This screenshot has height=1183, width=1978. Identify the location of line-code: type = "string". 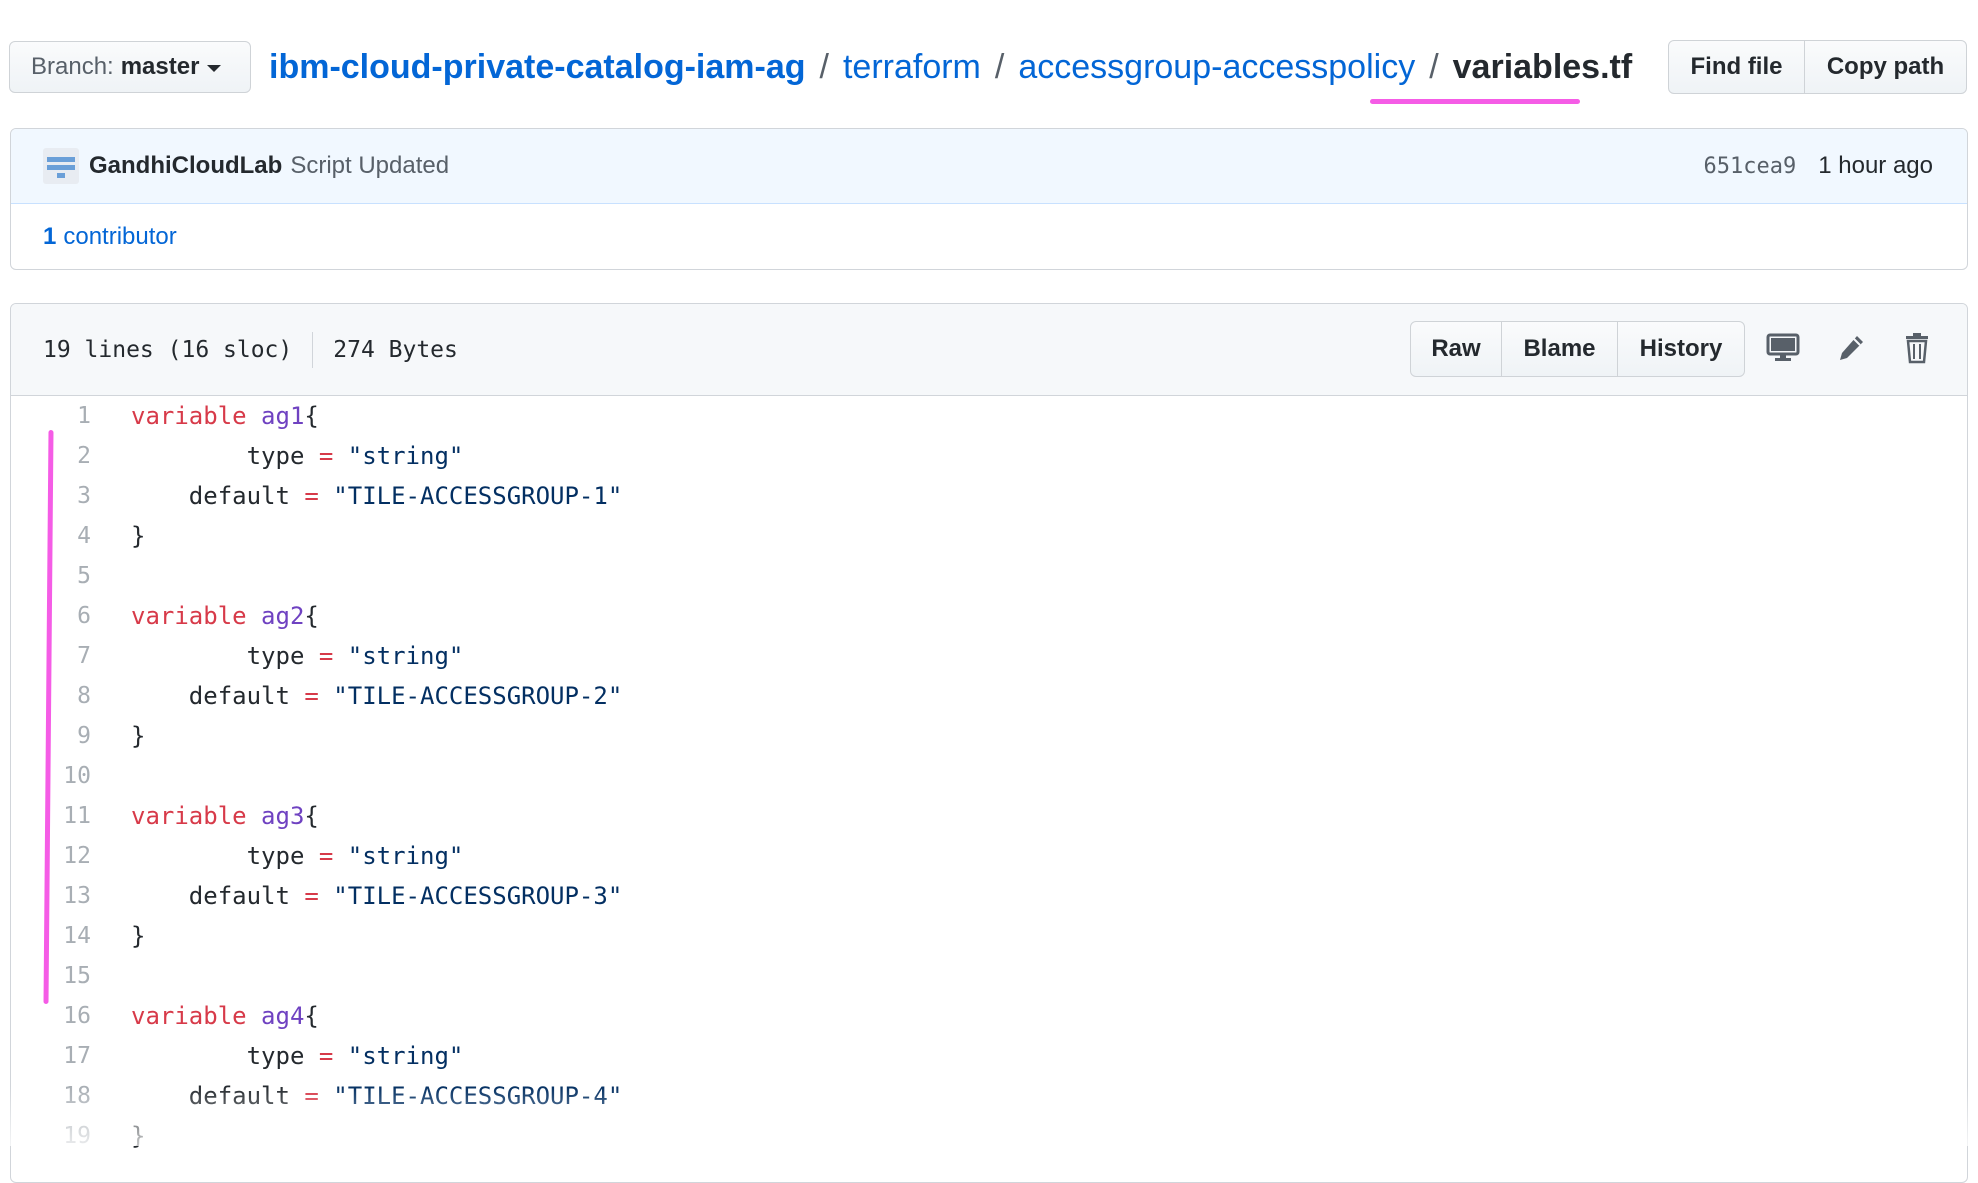
(277, 656).